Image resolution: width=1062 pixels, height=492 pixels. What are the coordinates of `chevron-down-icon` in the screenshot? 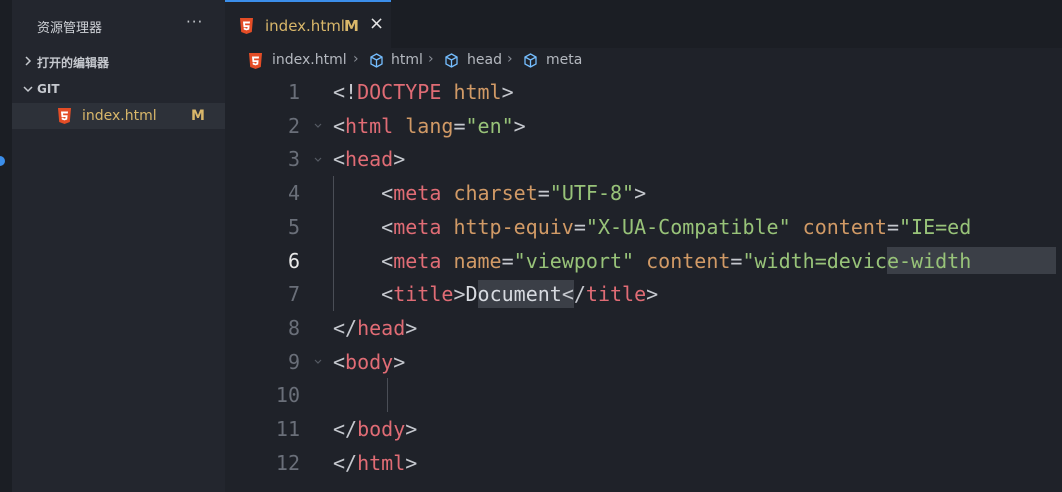 It's located at (28, 89).